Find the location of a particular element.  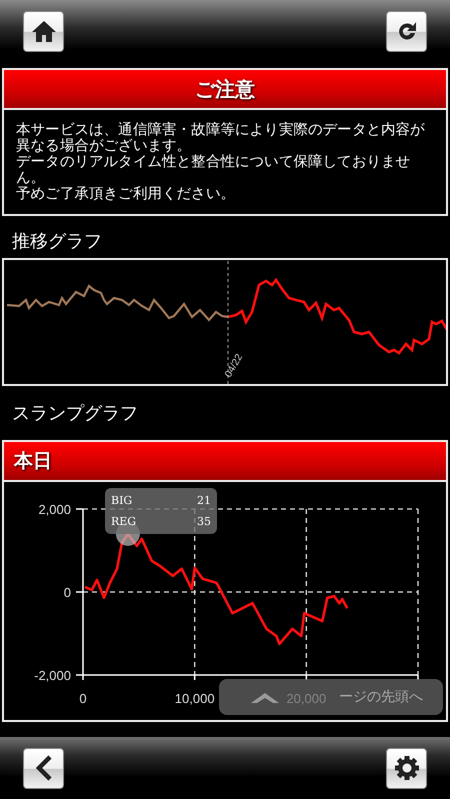

back-icon is located at coordinates (44, 768).